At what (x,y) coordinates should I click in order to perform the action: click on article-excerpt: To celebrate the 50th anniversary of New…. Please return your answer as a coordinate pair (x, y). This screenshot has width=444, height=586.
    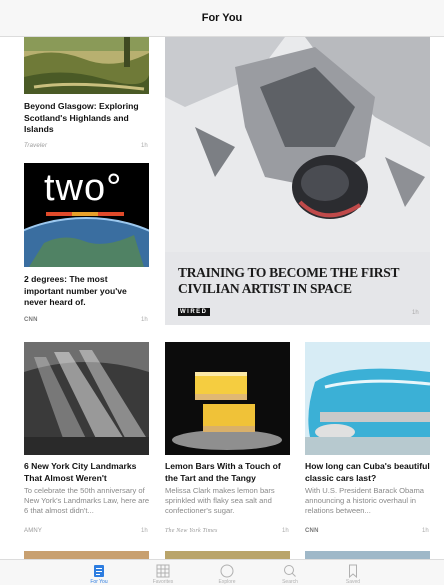
    Looking at the image, I should click on (87, 501).